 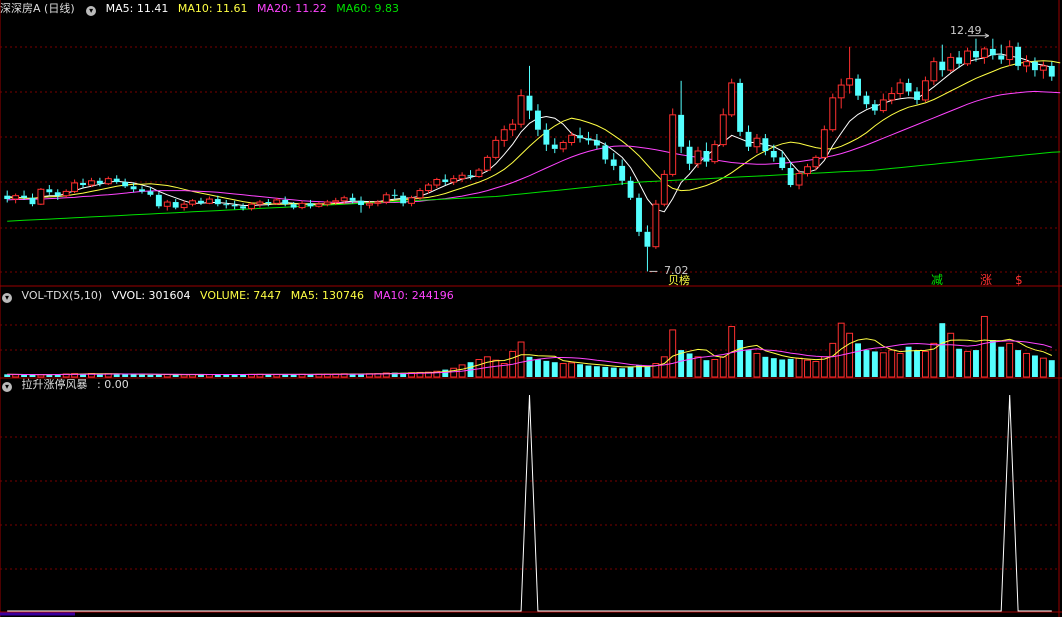 What do you see at coordinates (67, 385) in the screenshot?
I see `indicator-panel-header: ▾ 拉升涨停风暴 : 0.00` at bounding box center [67, 385].